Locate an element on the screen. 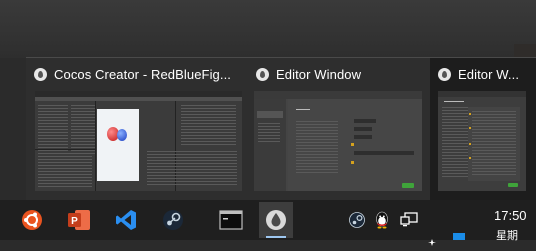 Image resolution: width=536 pixels, height=251 pixels. qq-tray-icon is located at coordinates (382, 220).